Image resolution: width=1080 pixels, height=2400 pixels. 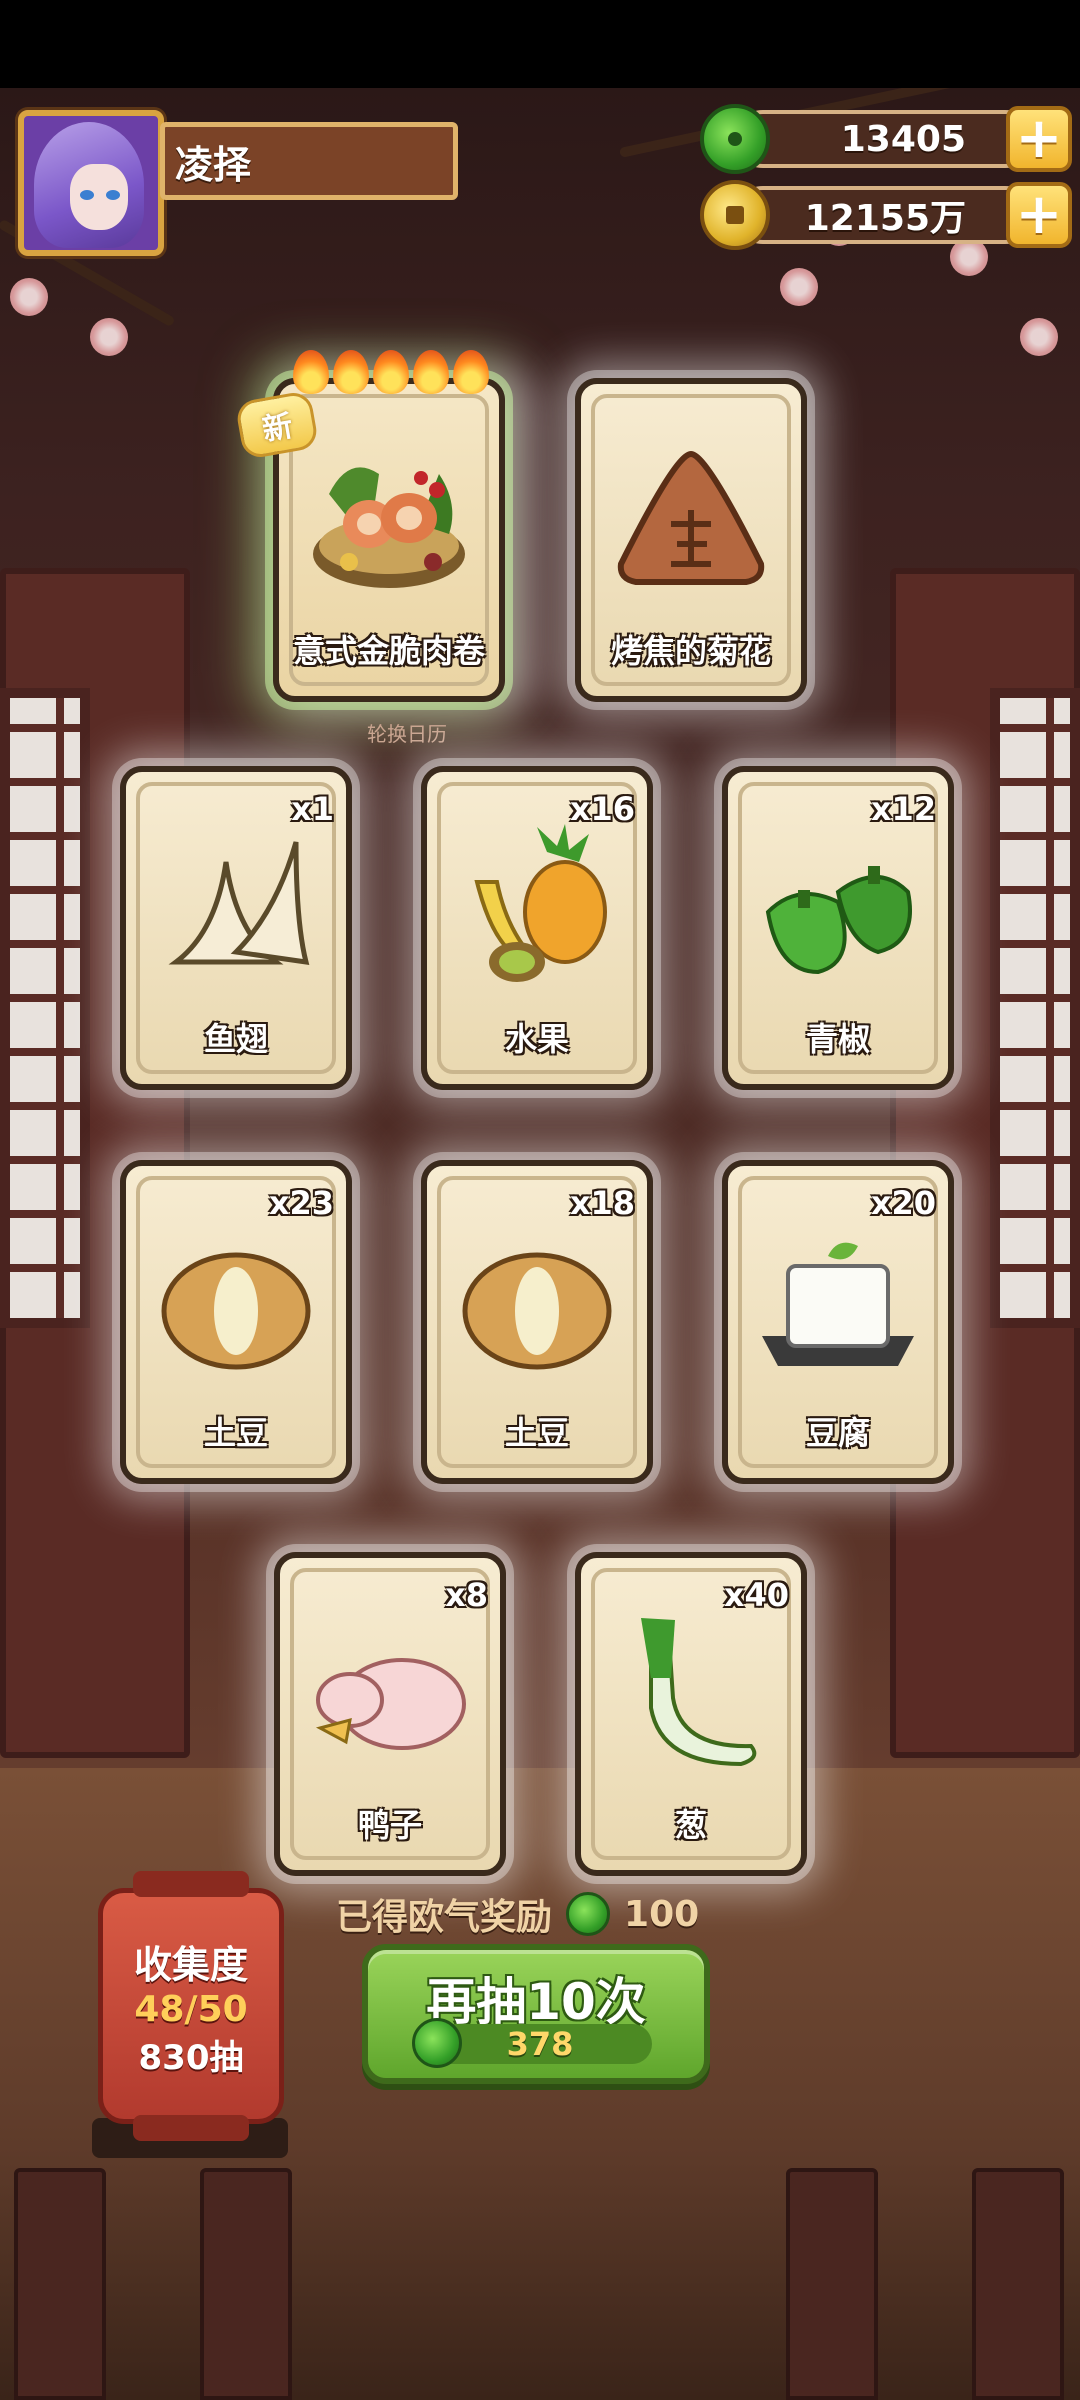 What do you see at coordinates (91, 183) in the screenshot?
I see `player-avatar` at bounding box center [91, 183].